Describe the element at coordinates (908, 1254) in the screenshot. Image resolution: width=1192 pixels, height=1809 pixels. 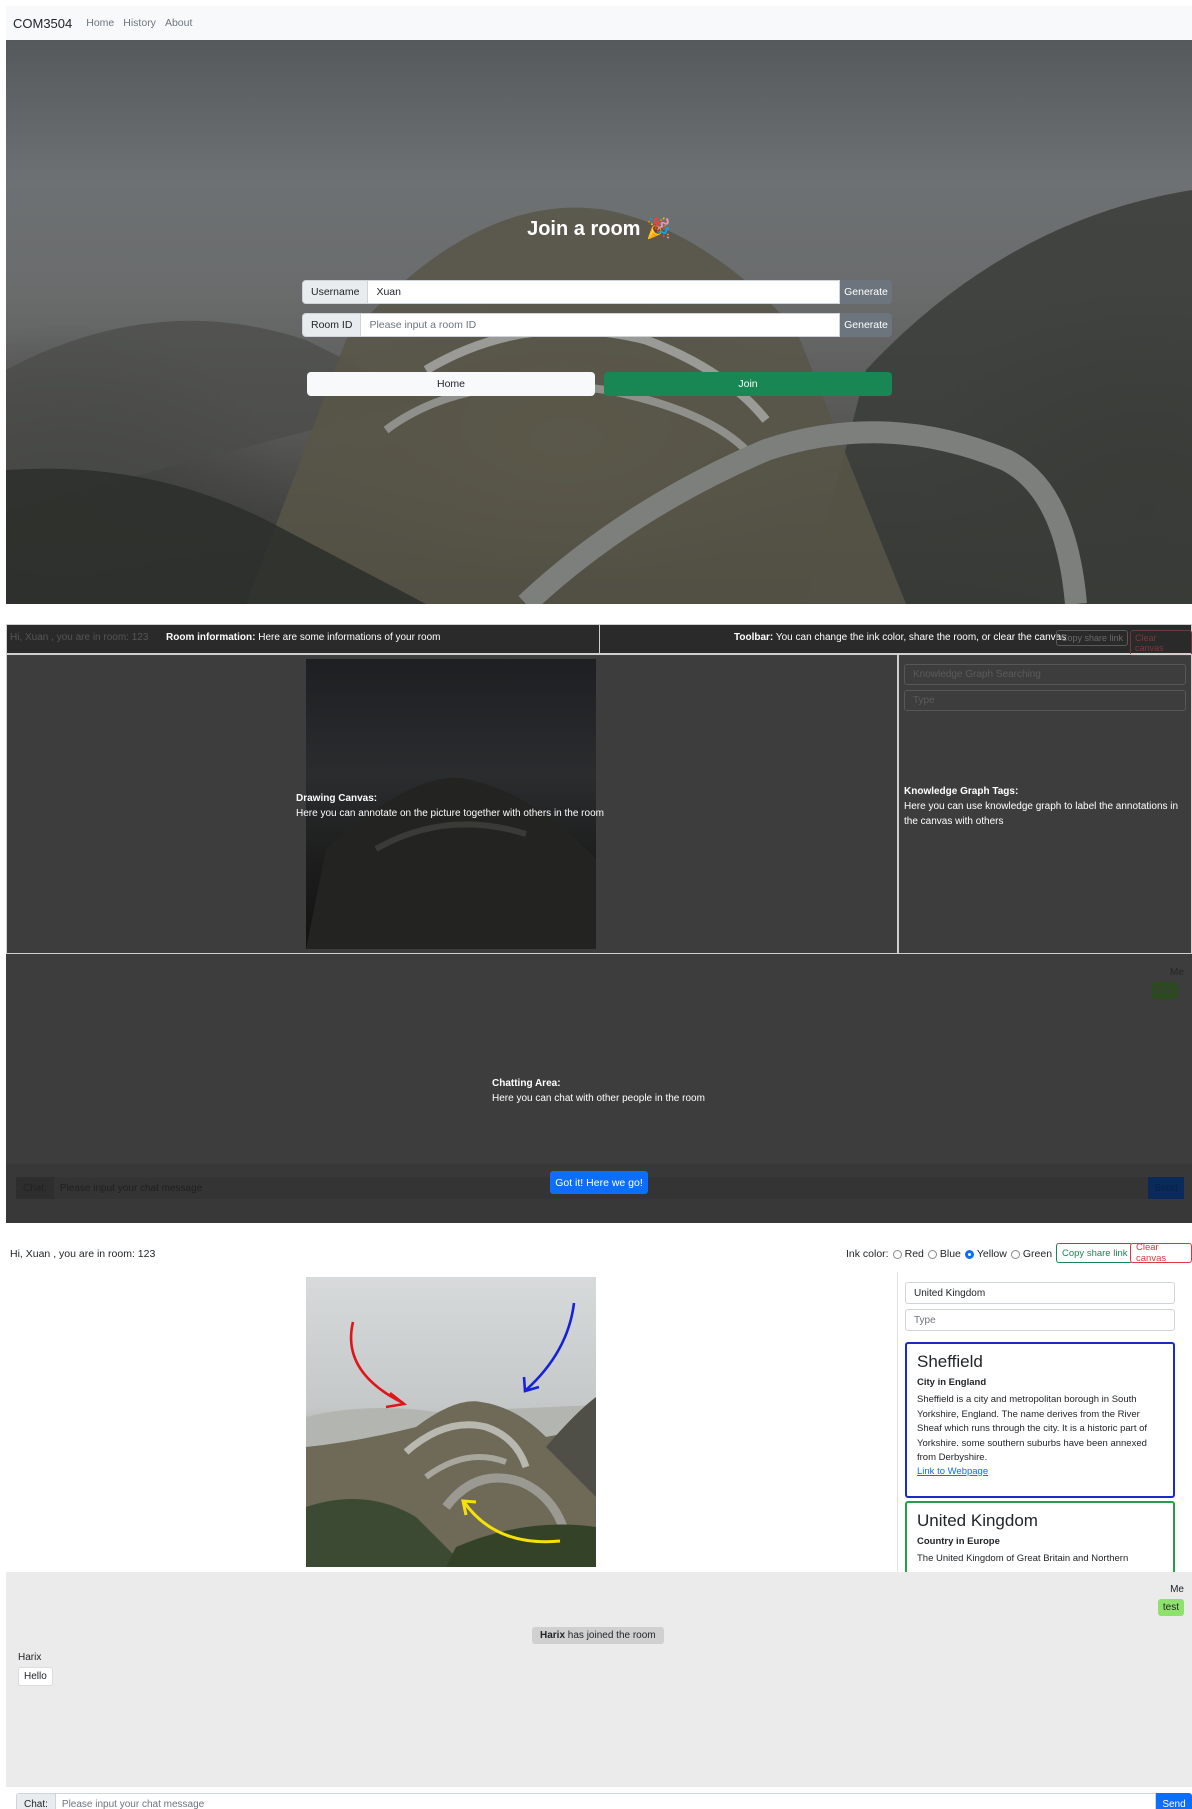
I see `ink-red-radio: Red` at that location.